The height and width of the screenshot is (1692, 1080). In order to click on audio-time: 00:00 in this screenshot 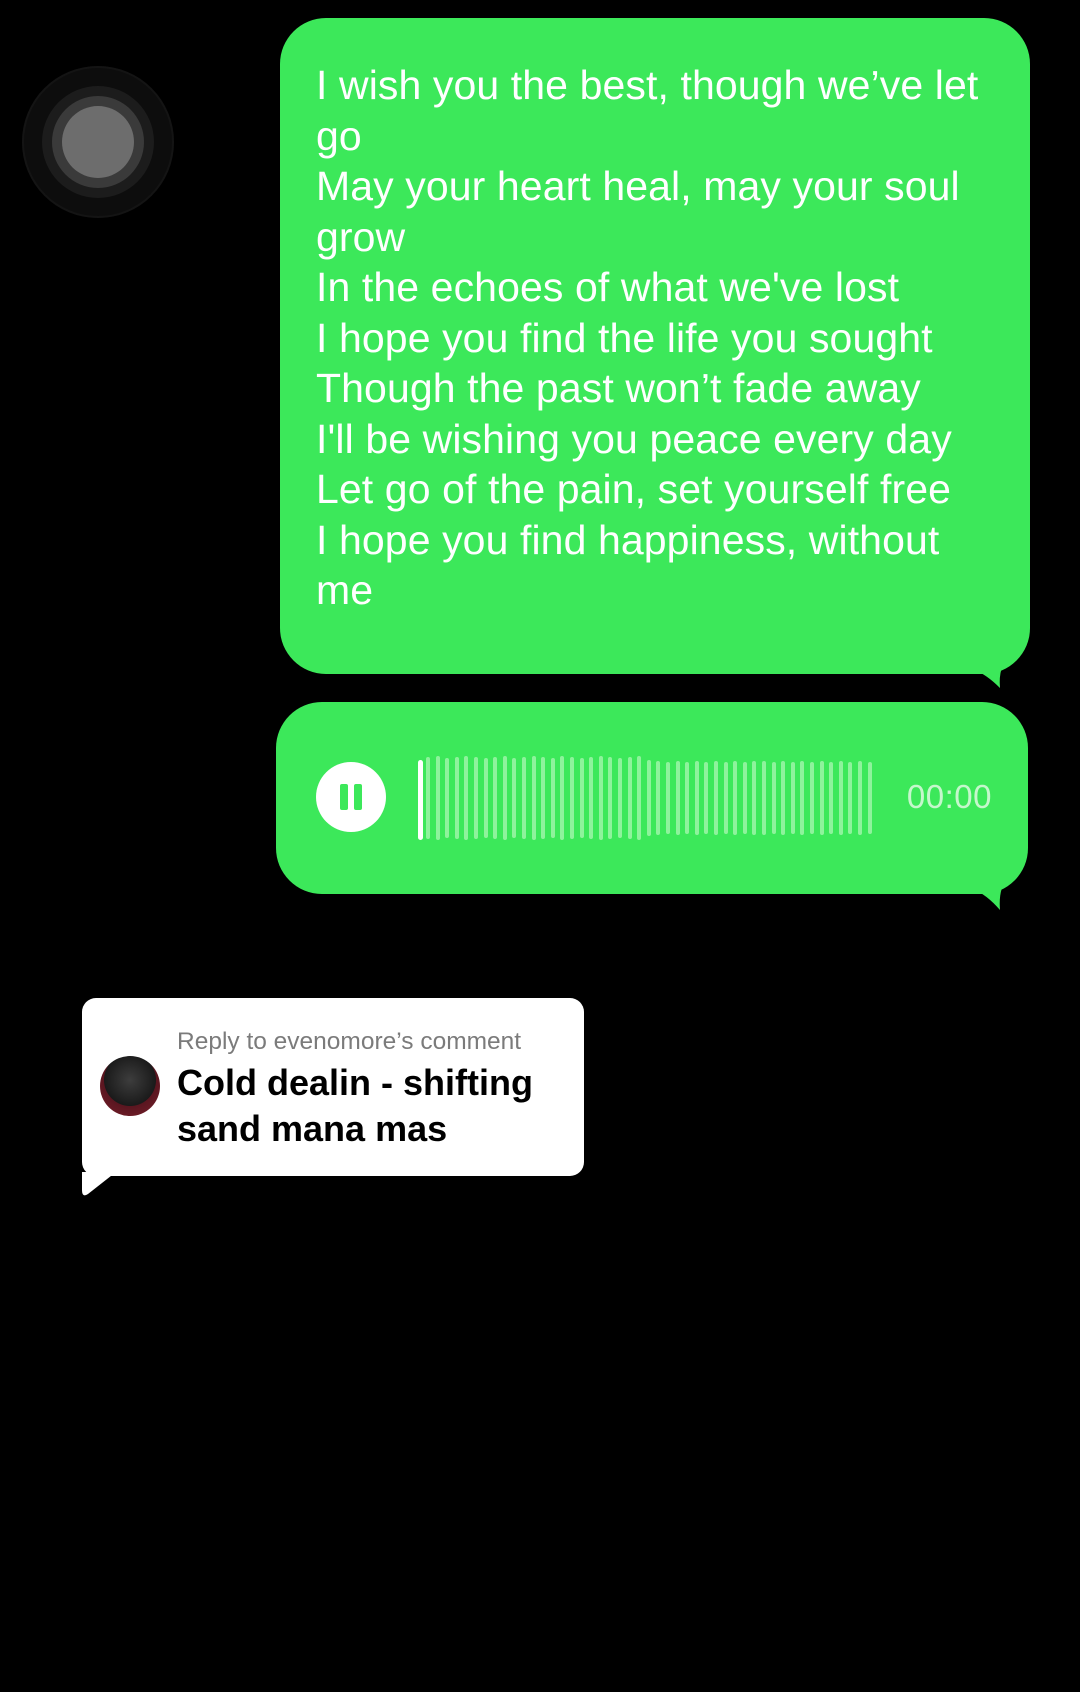, I will do `click(949, 796)`.